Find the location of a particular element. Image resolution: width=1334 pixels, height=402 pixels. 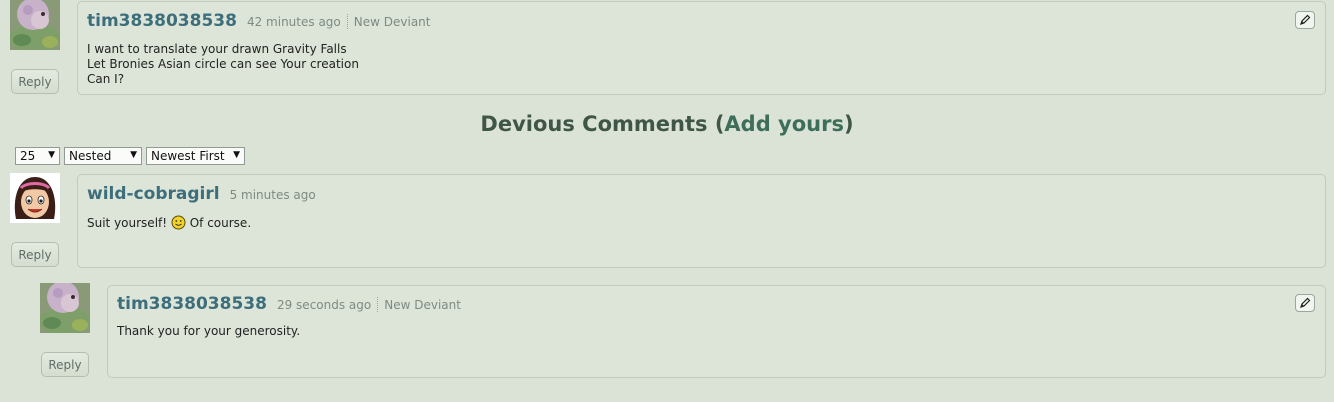

title-paren: ( is located at coordinates (719, 124).